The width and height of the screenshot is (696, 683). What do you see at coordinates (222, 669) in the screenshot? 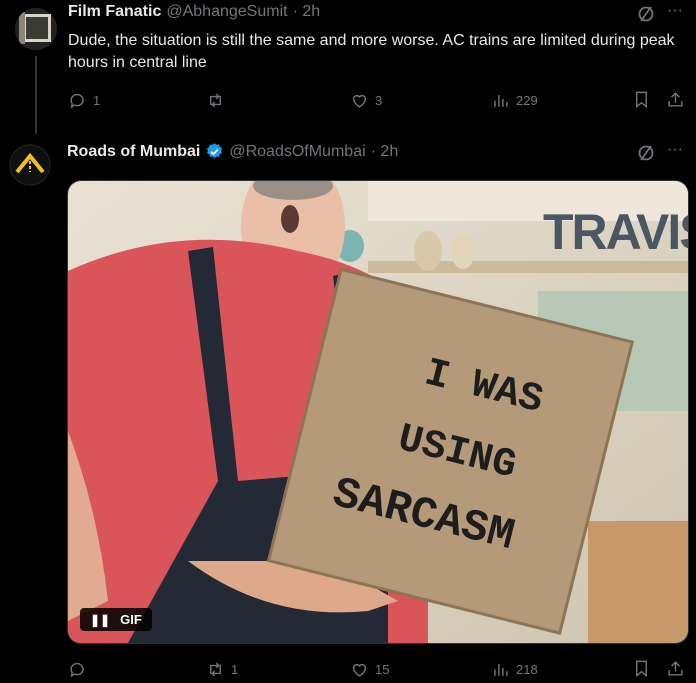
I see `retweet-button: 1` at bounding box center [222, 669].